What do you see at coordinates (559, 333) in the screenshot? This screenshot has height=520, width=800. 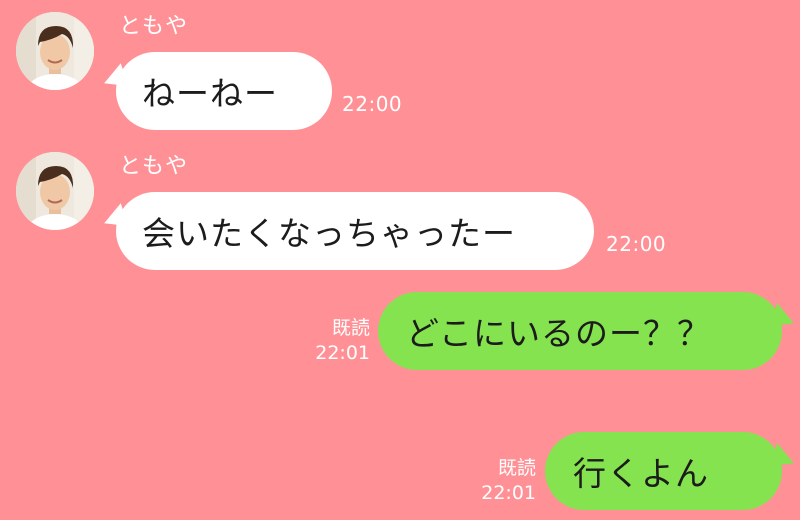 I see `message-text: どこにいるのー？？` at bounding box center [559, 333].